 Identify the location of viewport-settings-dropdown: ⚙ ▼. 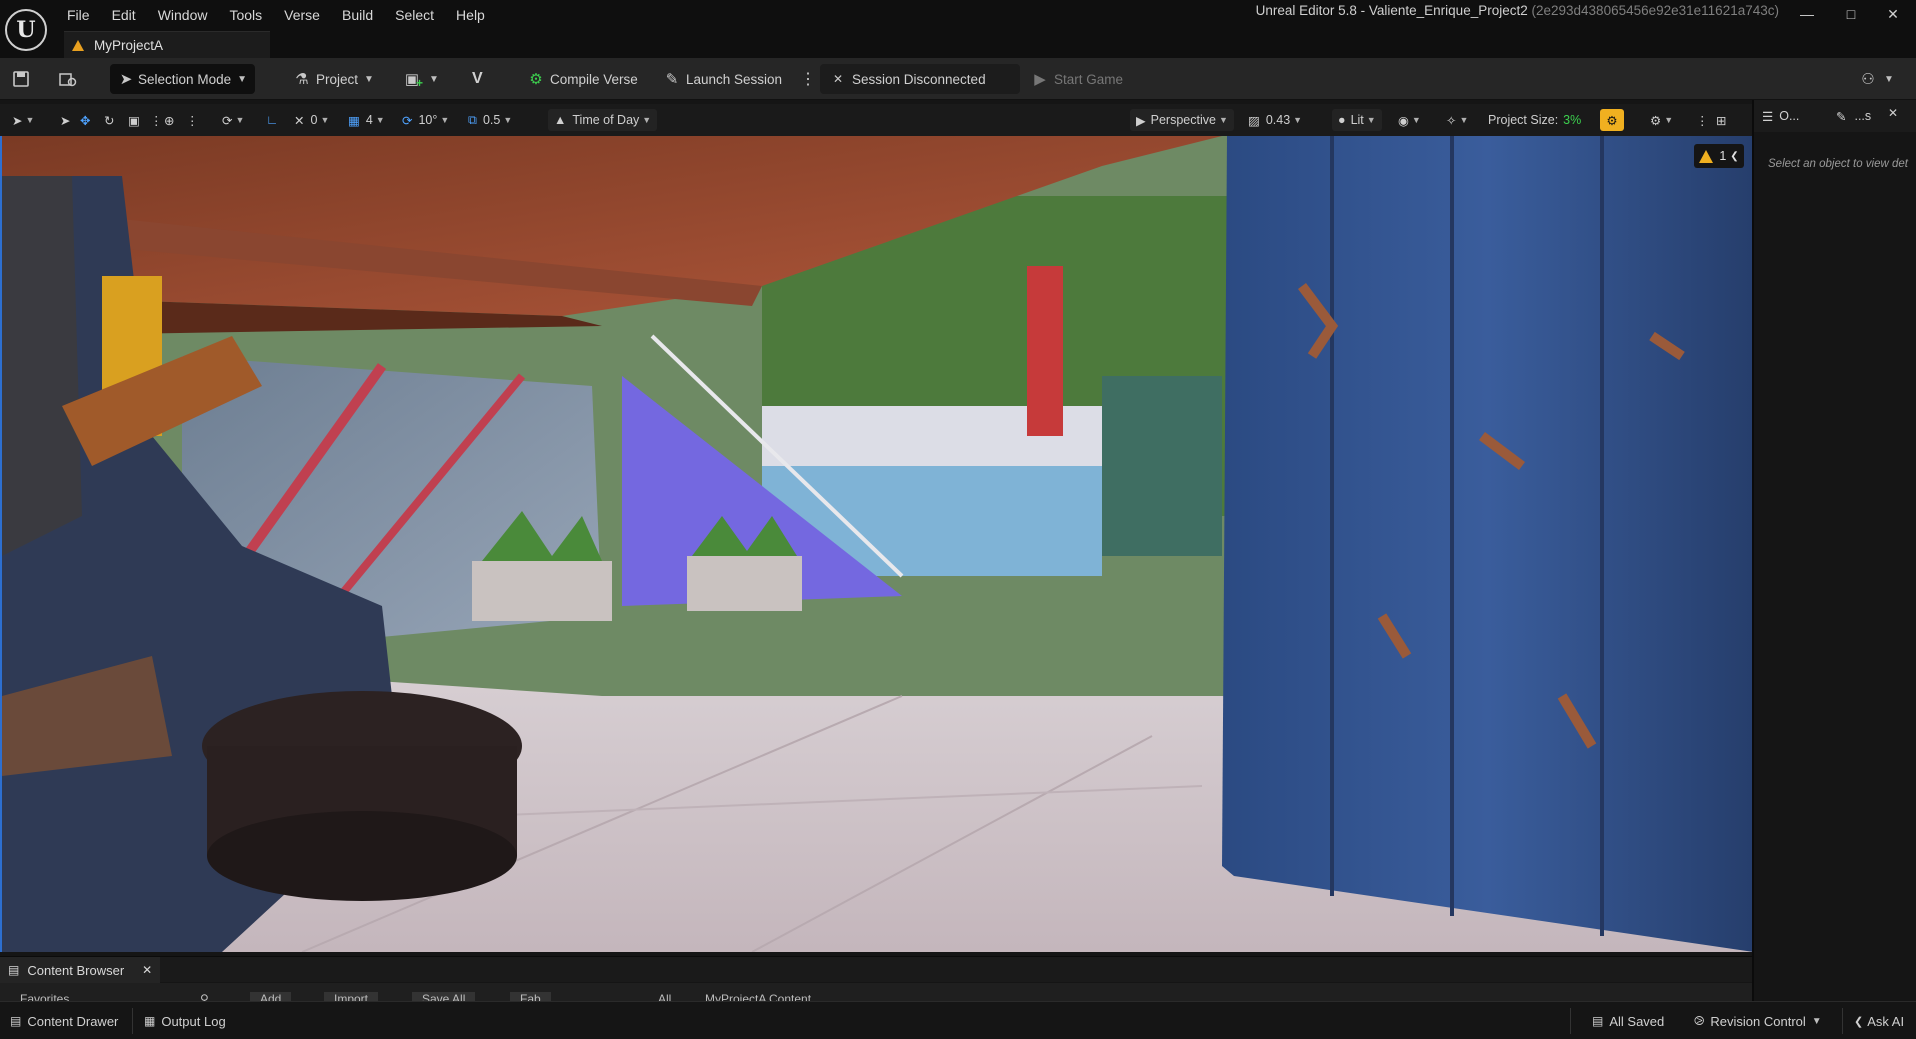
(1661, 120).